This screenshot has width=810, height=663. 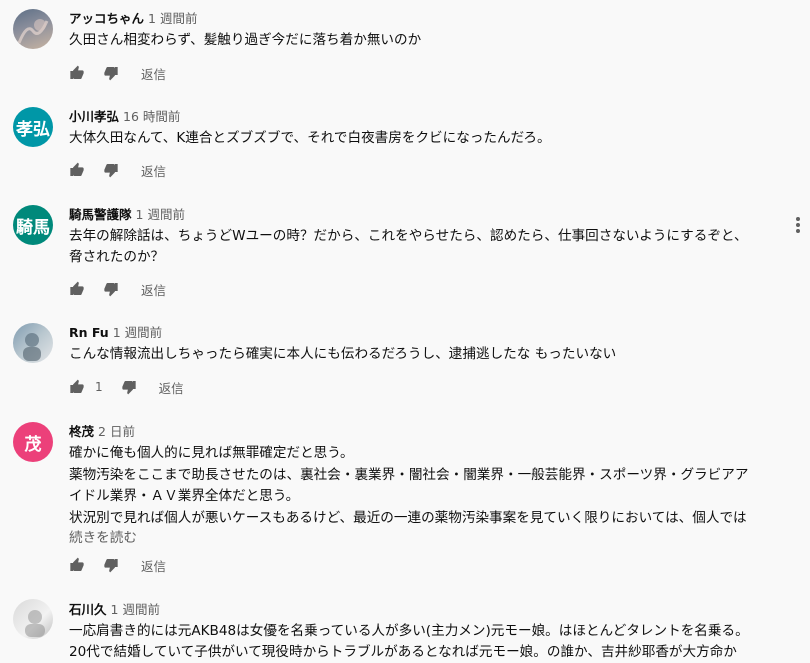 I want to click on comment-header: 騎馬警護隊 1 週間前, so click(x=127, y=213).